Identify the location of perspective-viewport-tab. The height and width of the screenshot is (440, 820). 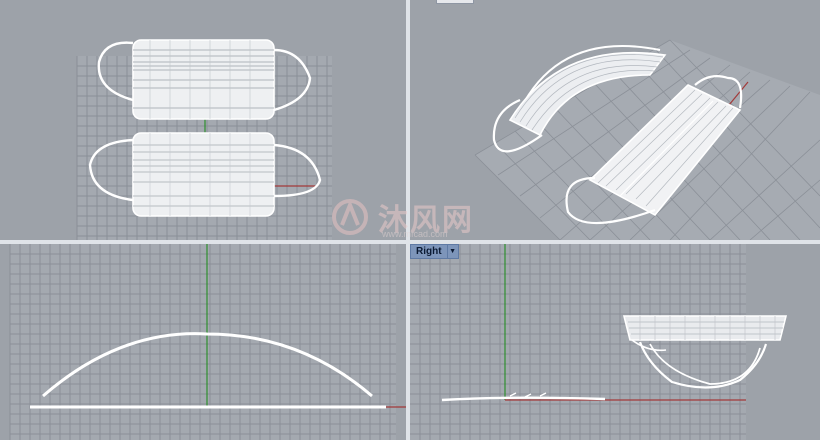
(455, 2).